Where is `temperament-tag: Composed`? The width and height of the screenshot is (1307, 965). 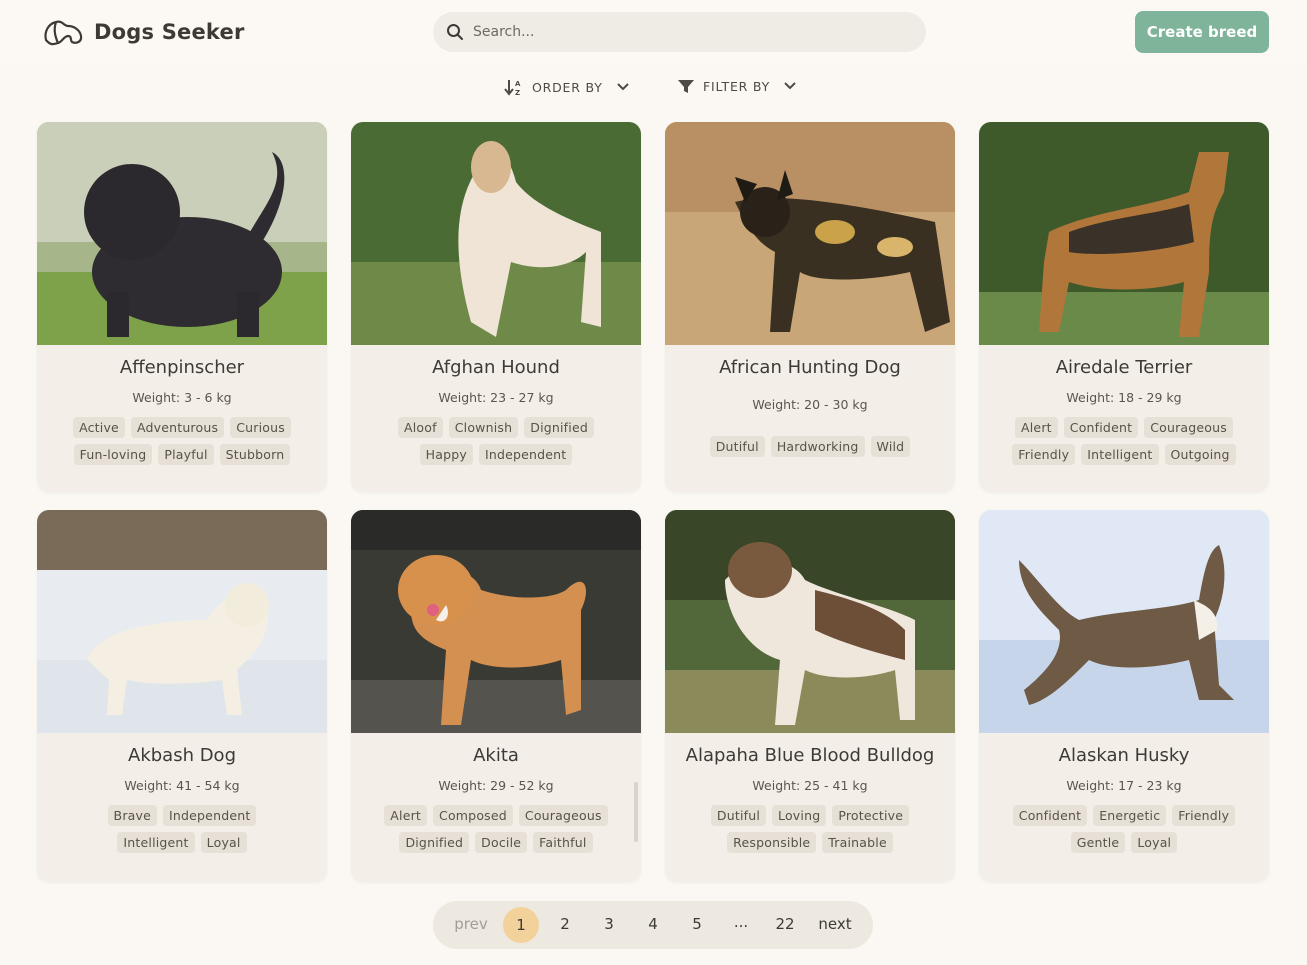 temperament-tag: Composed is located at coordinates (473, 815).